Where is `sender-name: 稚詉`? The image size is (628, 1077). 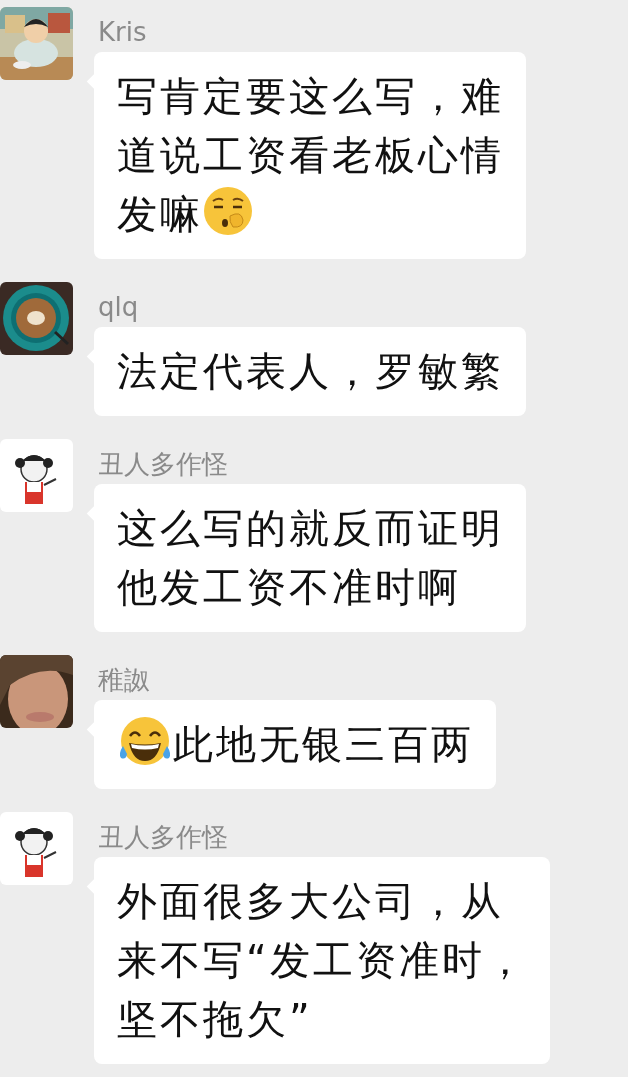
sender-name: 稚詉 is located at coordinates (123, 680).